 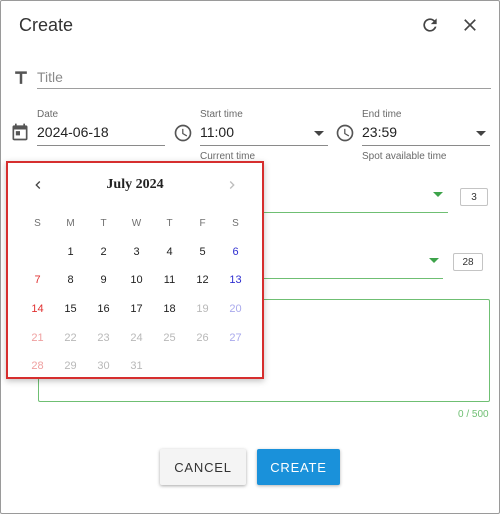 I want to click on end-time-label: End time, so click(x=382, y=114).